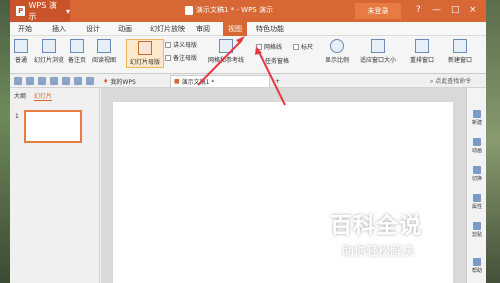 Image resolution: width=500 pixels, height=283 pixels. I want to click on reading-view-button: 阅读视图, so click(104, 51).